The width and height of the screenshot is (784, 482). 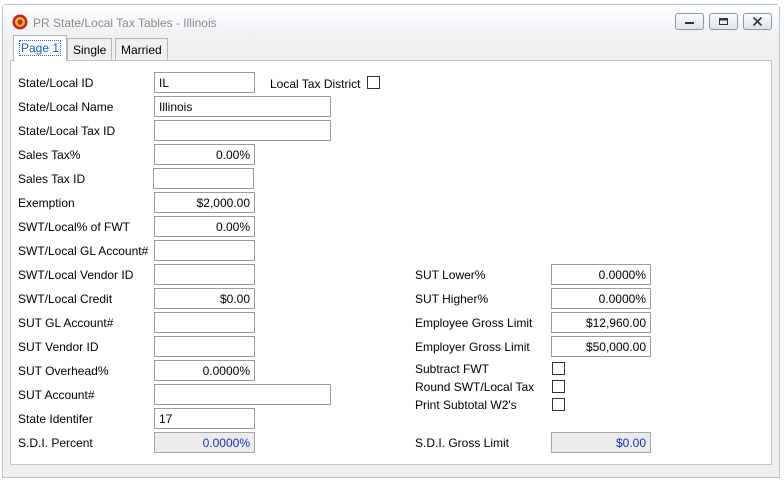 What do you see at coordinates (204, 226) in the screenshot?
I see `swt-local-pct-fwt-input: 0.00%` at bounding box center [204, 226].